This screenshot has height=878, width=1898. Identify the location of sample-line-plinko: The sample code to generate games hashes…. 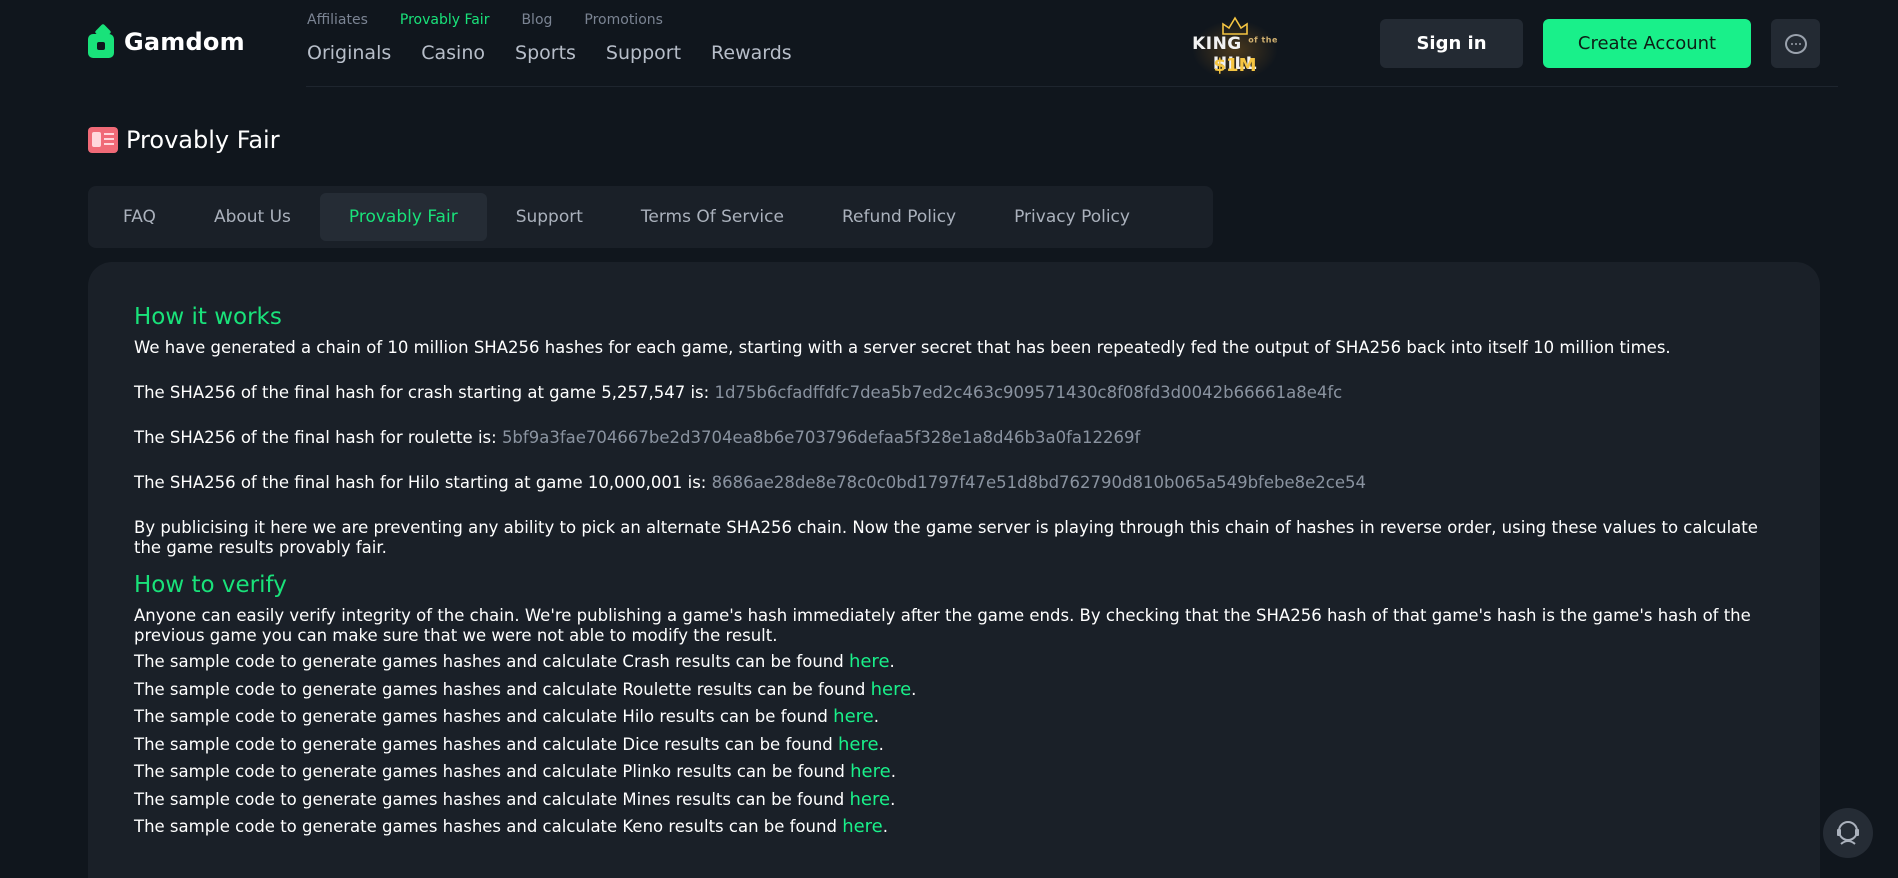
(515, 771).